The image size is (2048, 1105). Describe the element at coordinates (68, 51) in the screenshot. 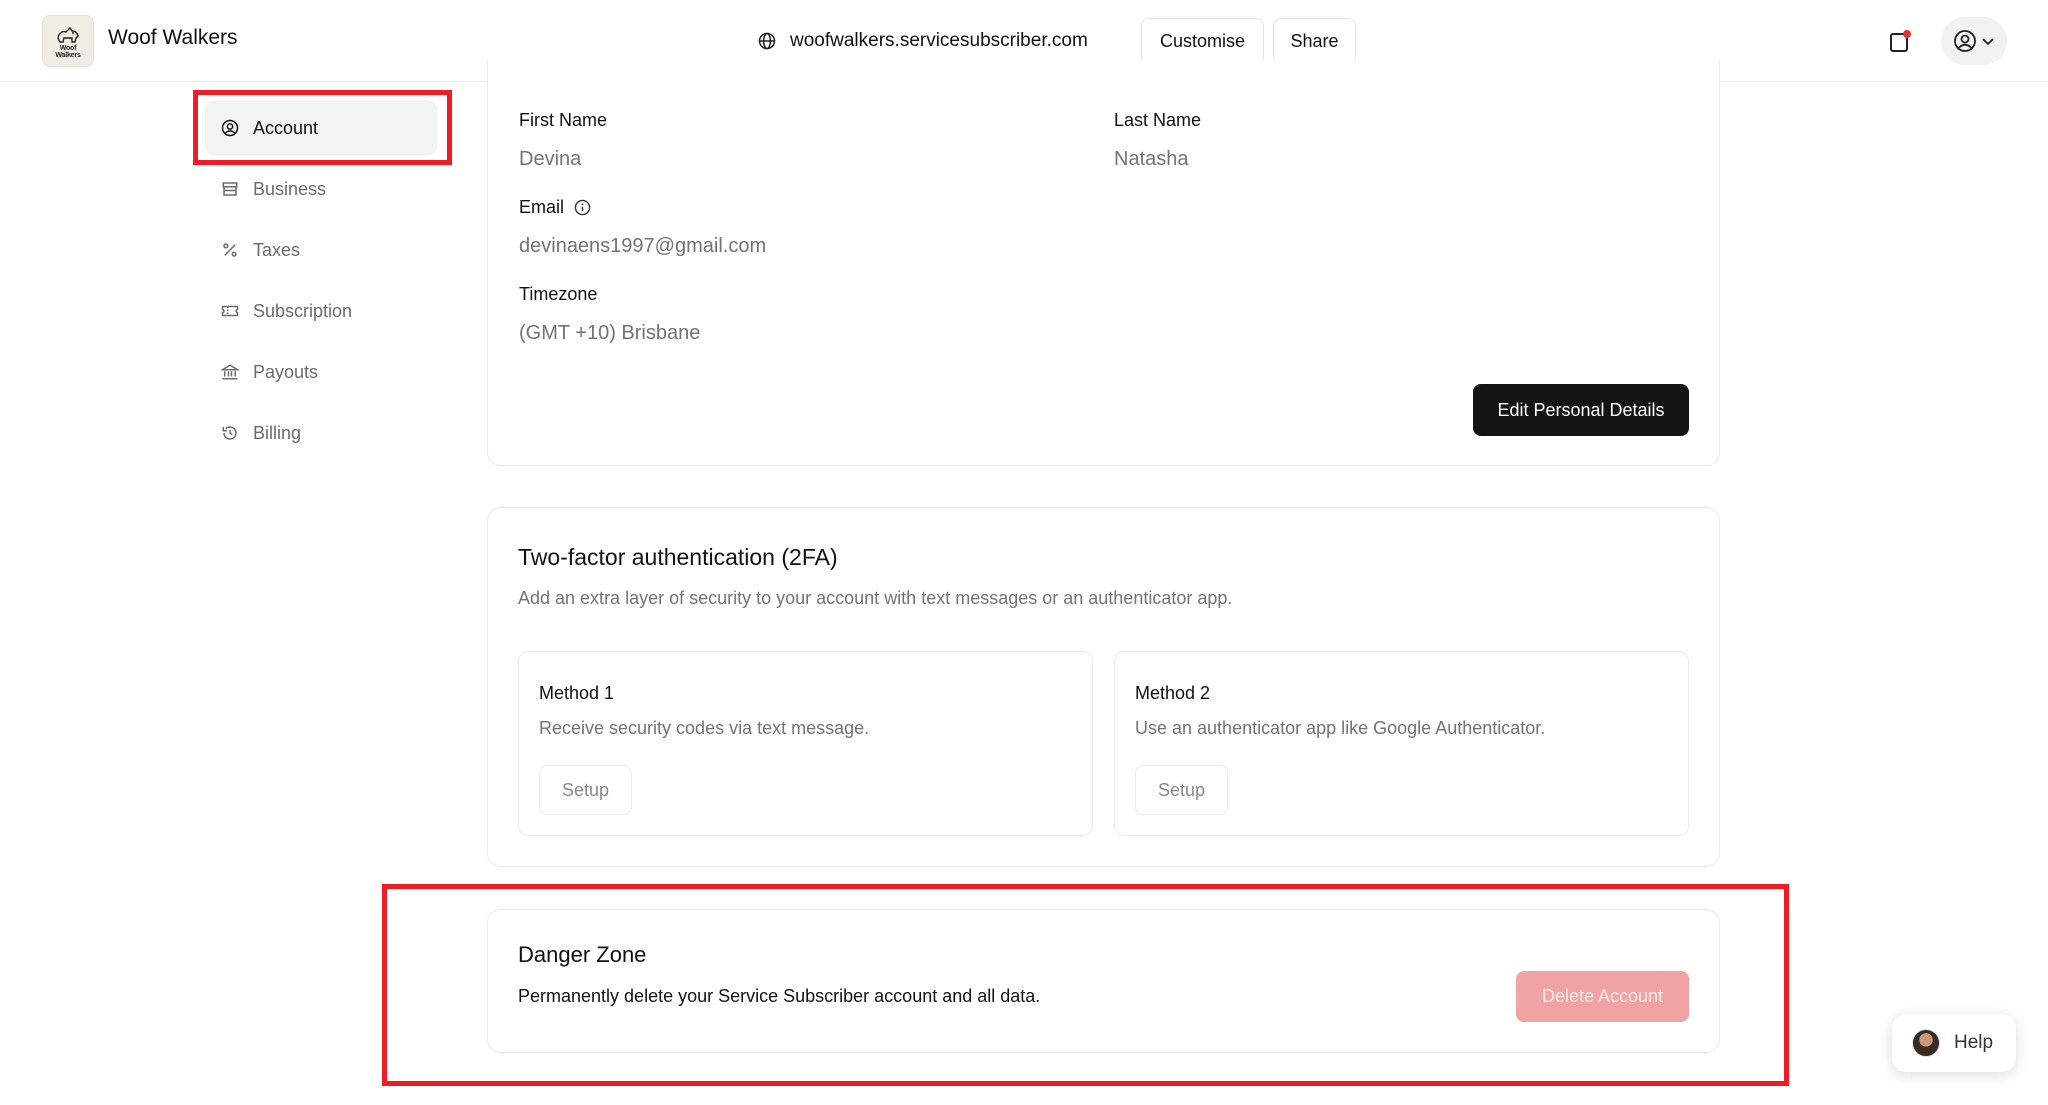

I see `logo-text: Woof Walkers` at that location.